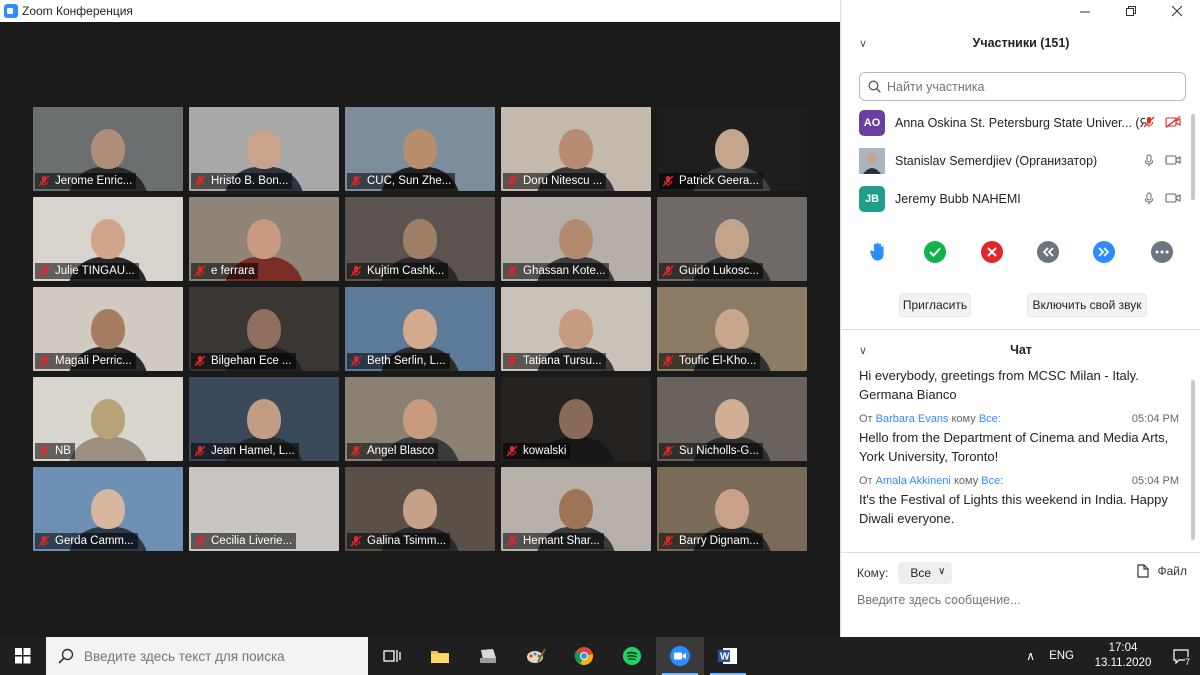 Image resolution: width=1200 pixels, height=675 pixels. What do you see at coordinates (1123, 656) in the screenshot?
I see `clock: 17:04 13.11.2020` at bounding box center [1123, 656].